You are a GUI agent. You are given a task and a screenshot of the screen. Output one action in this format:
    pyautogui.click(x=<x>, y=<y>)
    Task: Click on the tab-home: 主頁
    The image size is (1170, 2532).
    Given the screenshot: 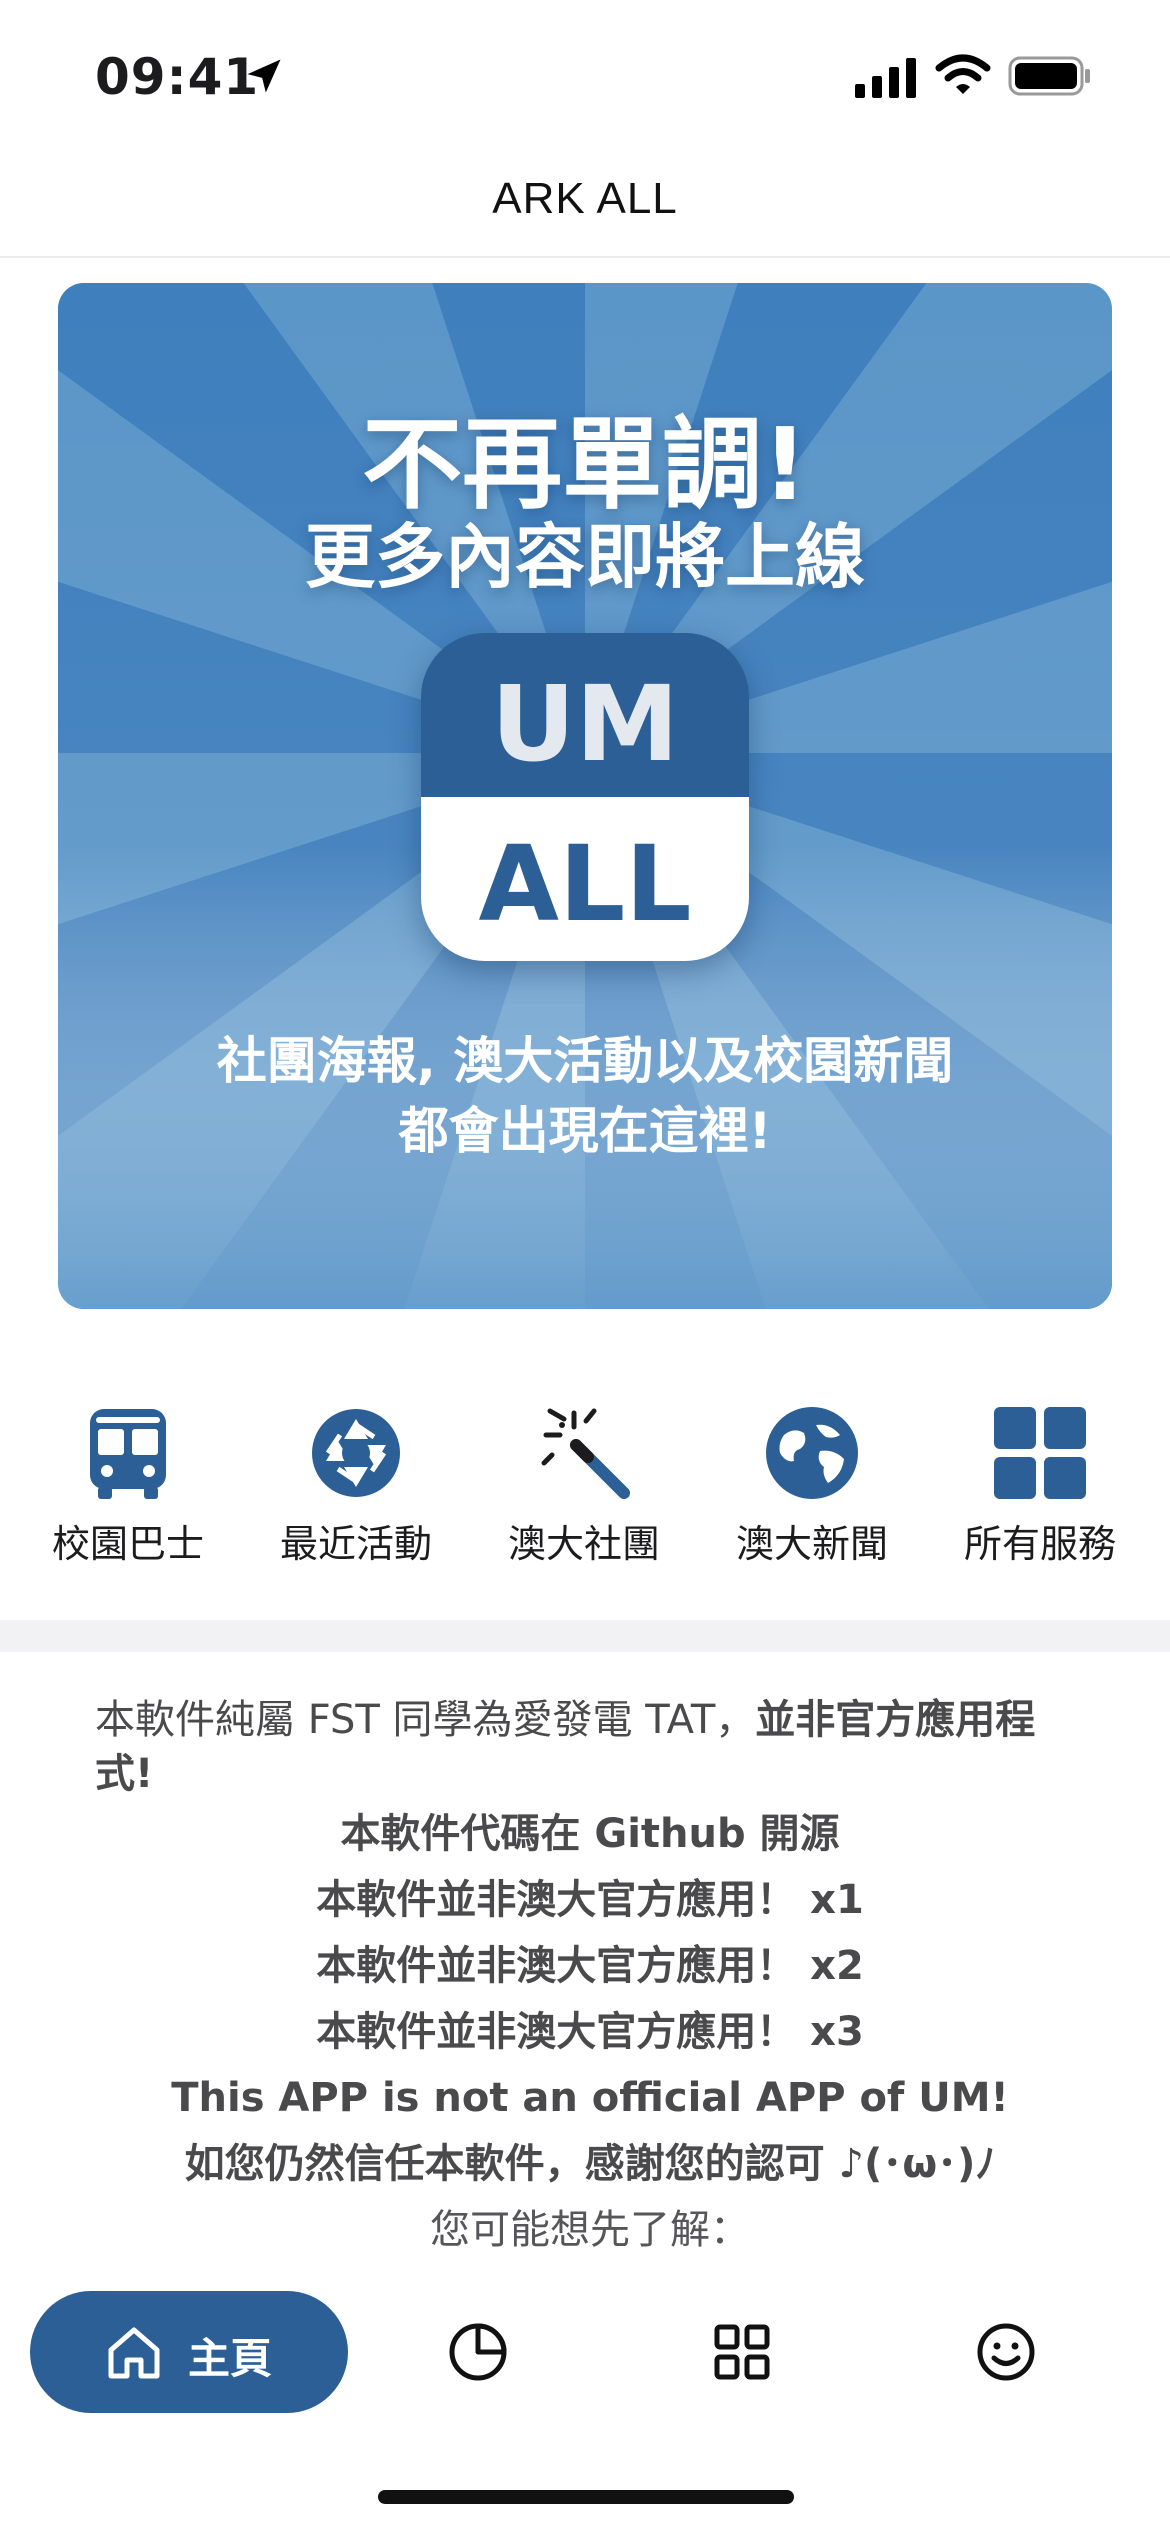 What is the action you would take?
    pyautogui.click(x=189, y=2352)
    